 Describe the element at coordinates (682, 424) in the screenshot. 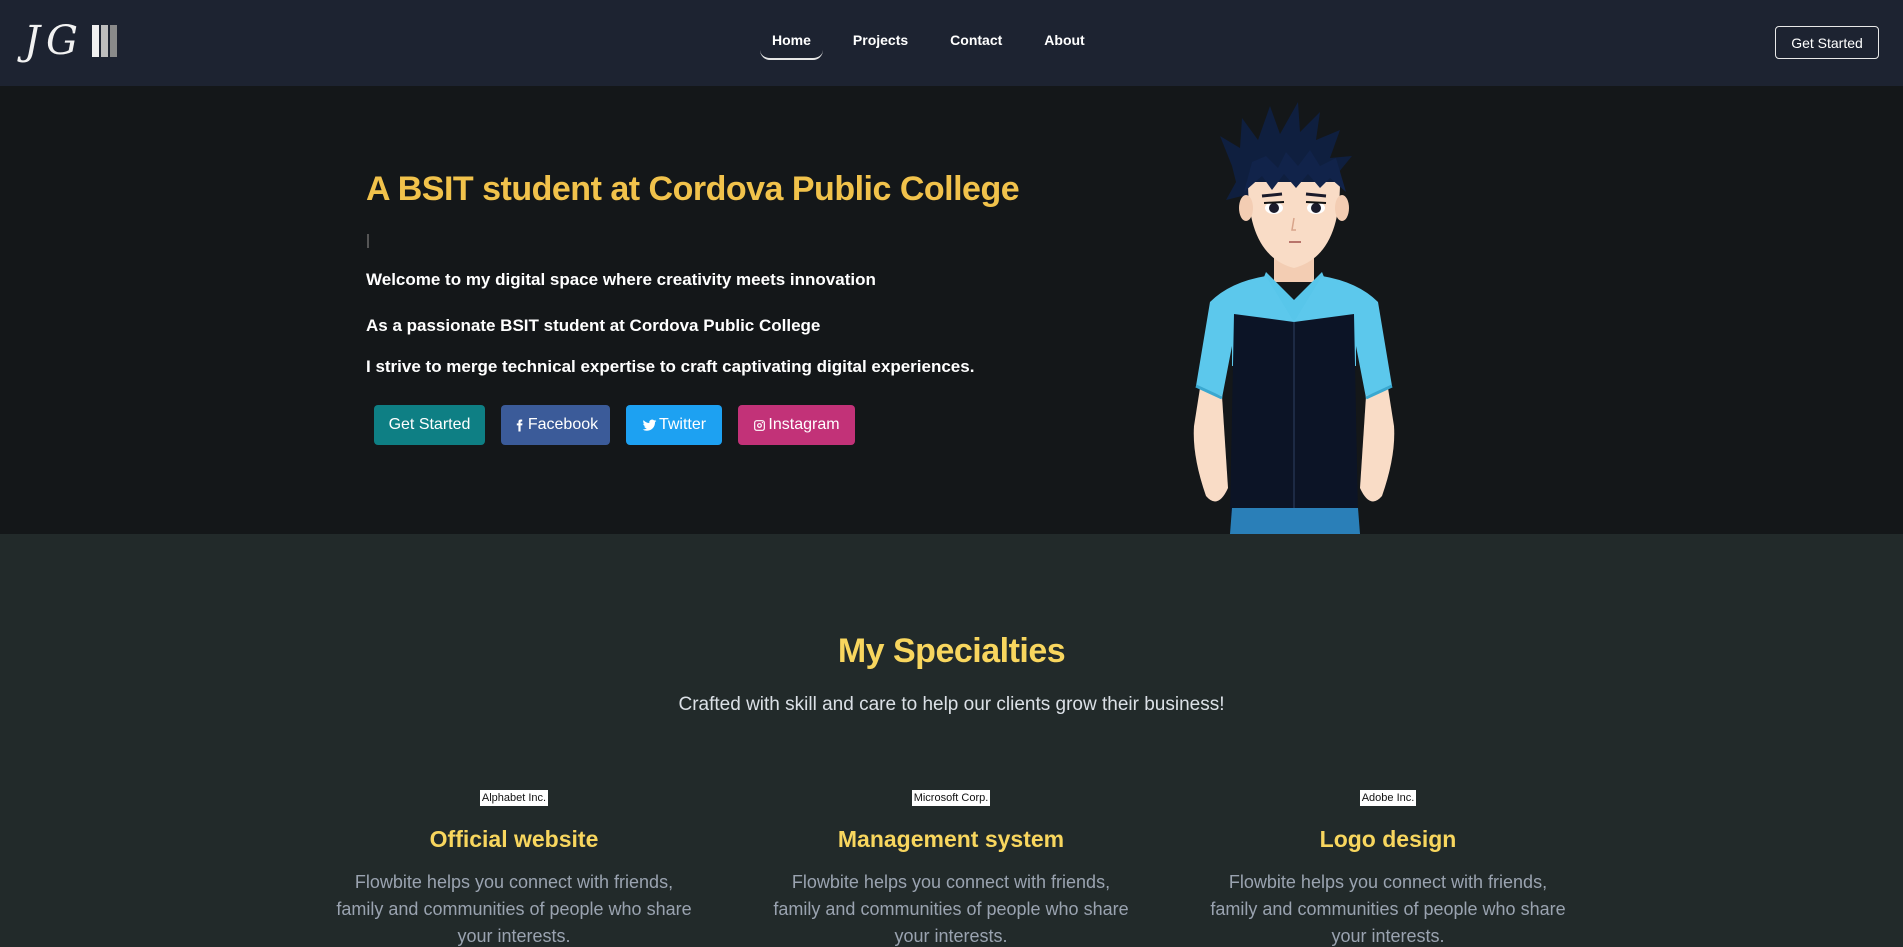

I see `twitter-label: Twitter` at that location.